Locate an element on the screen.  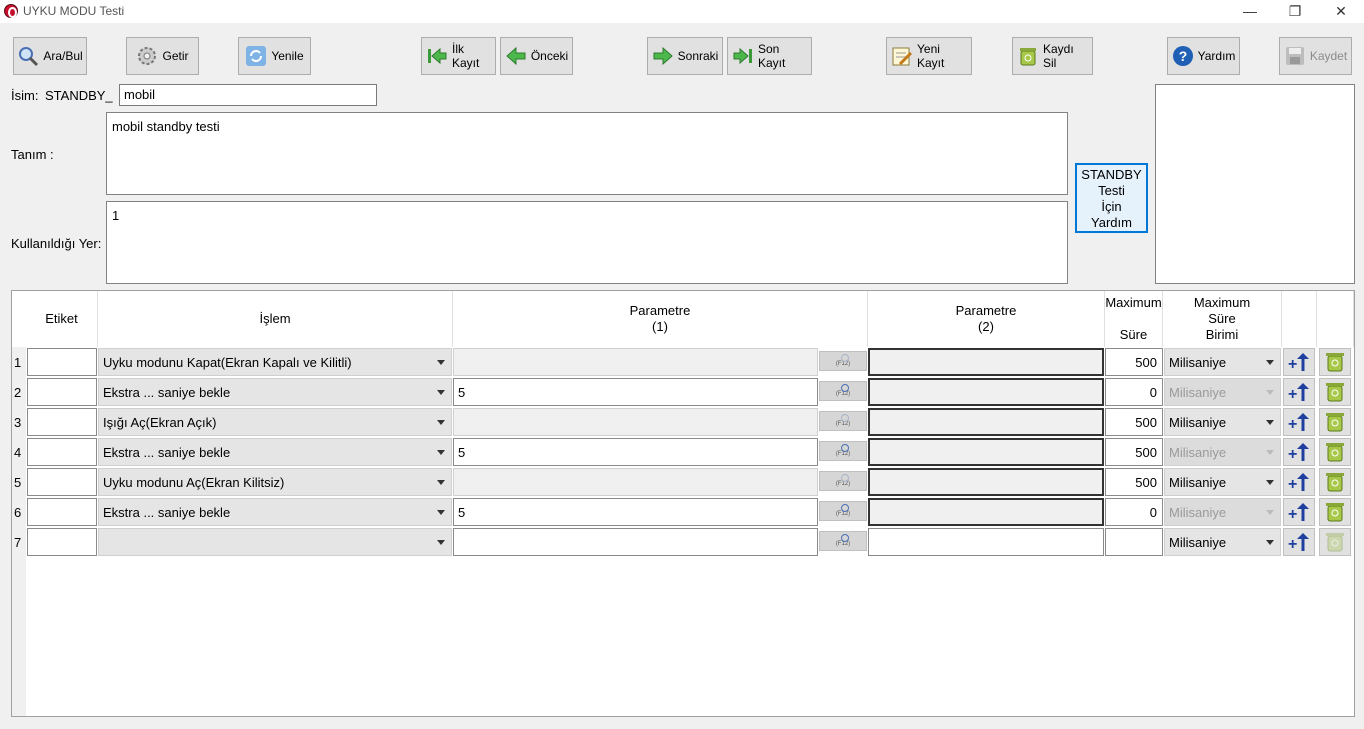
operation-value: Ekstra ... saniye bekle is located at coordinates (167, 452).